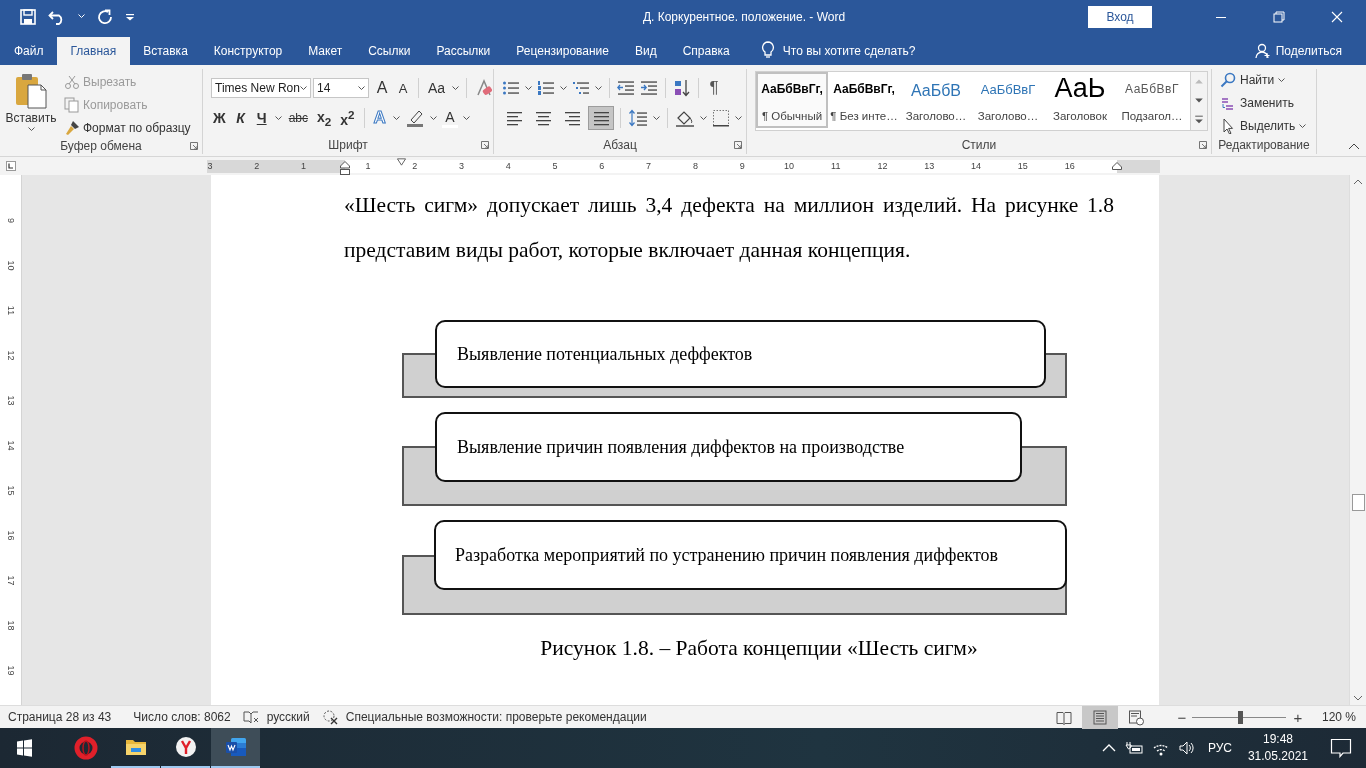  I want to click on find-button: Найти, so click(1253, 80).